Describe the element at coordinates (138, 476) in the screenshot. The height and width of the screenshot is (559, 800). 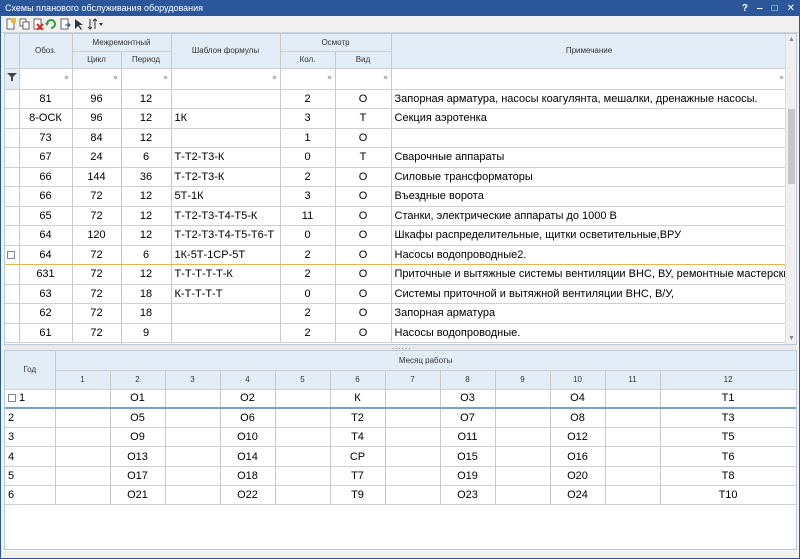
I see `cell-month-2: О17` at that location.